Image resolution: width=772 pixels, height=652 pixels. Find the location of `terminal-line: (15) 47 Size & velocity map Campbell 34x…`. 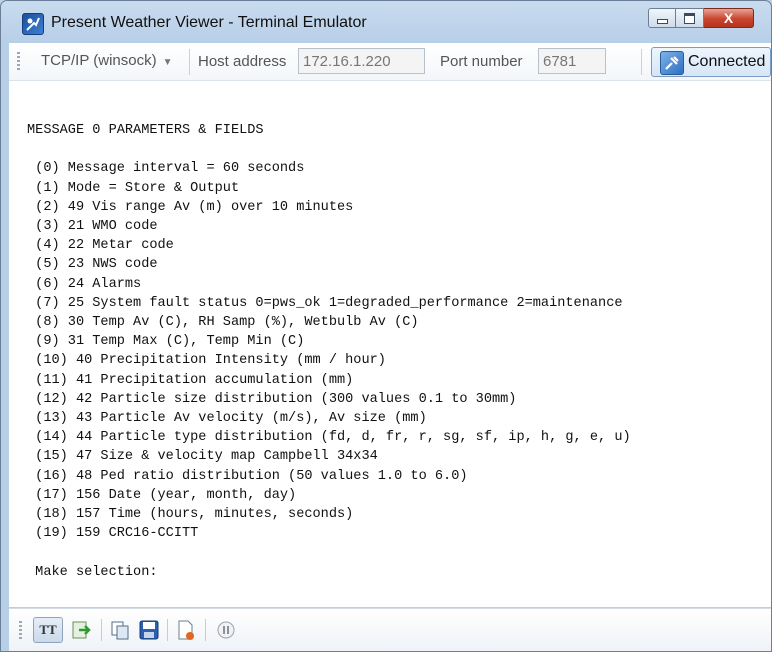

terminal-line: (15) 47 Size & velocity map Campbell 34x… is located at coordinates (202, 457).